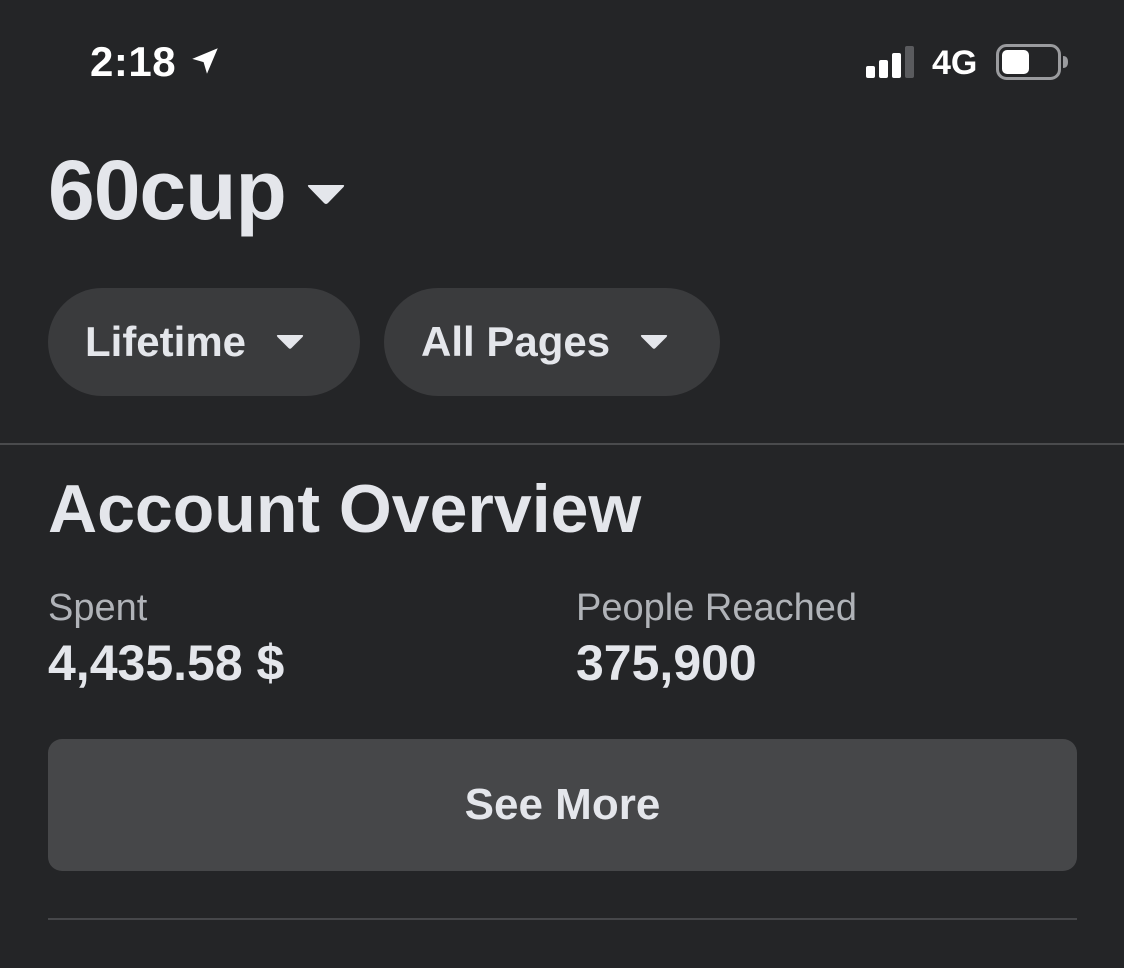 Image resolution: width=1124 pixels, height=968 pixels. I want to click on section-title: Account Overview, so click(345, 509).